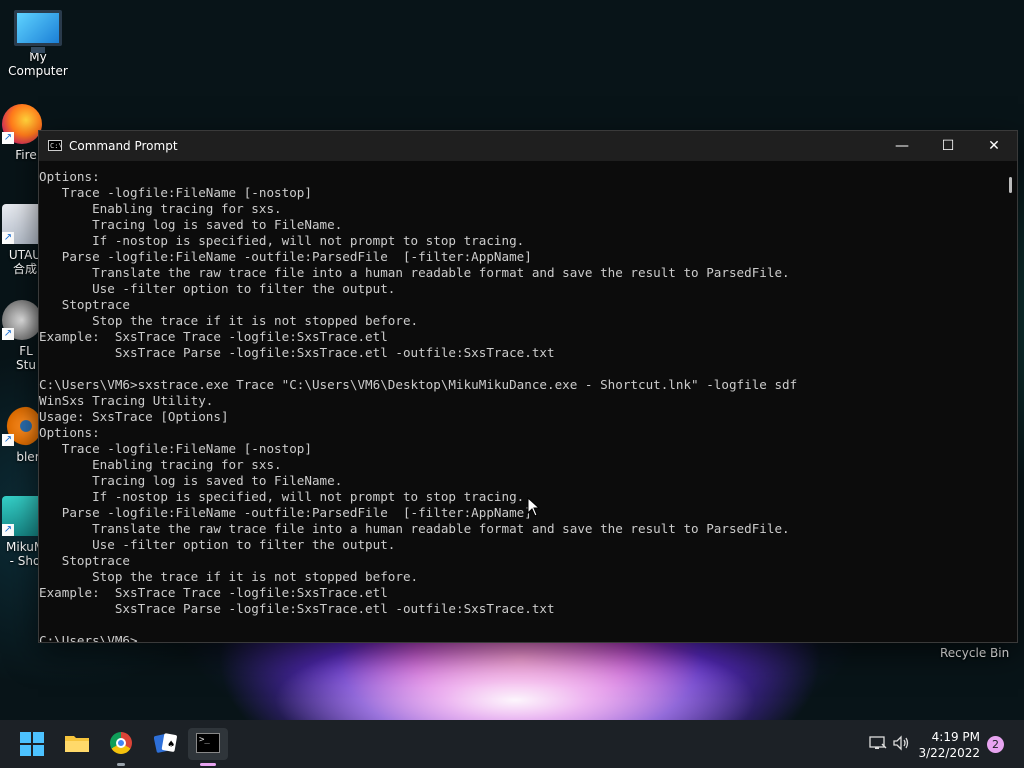 The image size is (1024, 768). Describe the element at coordinates (121, 764) in the screenshot. I see `running-indicator` at that location.